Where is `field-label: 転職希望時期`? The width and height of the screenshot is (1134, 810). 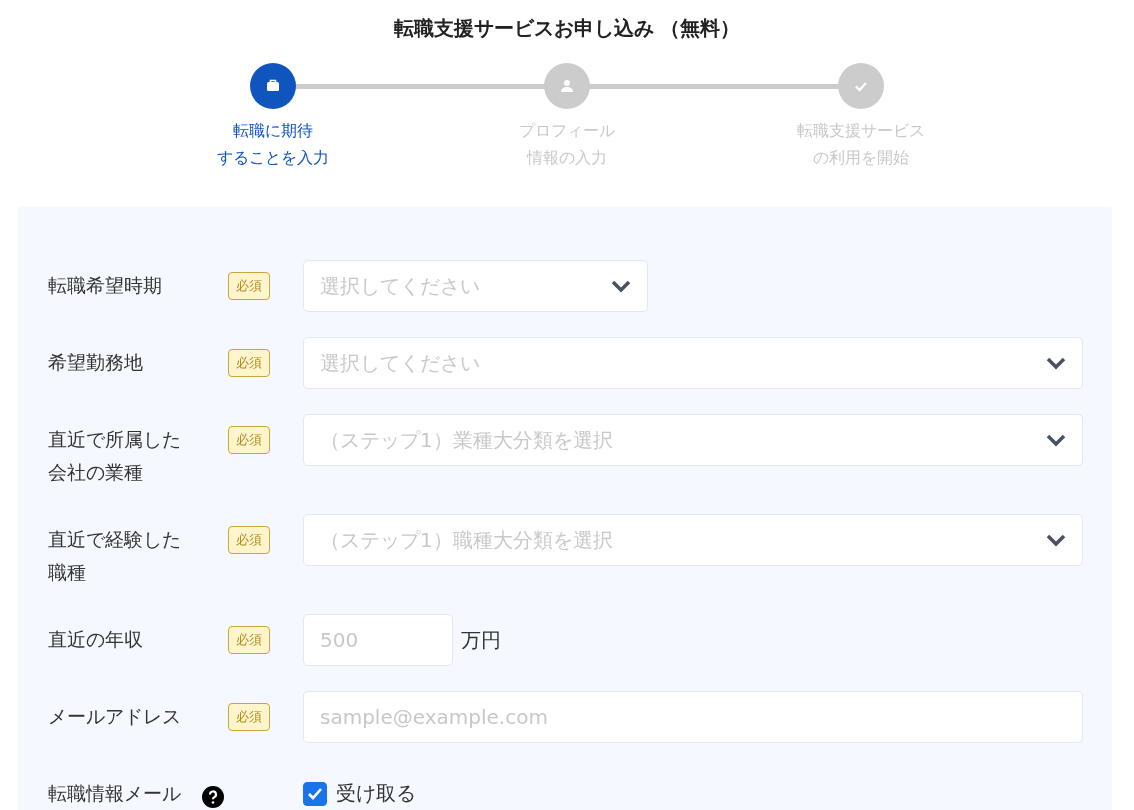
field-label: 転職希望時期 is located at coordinates (105, 285).